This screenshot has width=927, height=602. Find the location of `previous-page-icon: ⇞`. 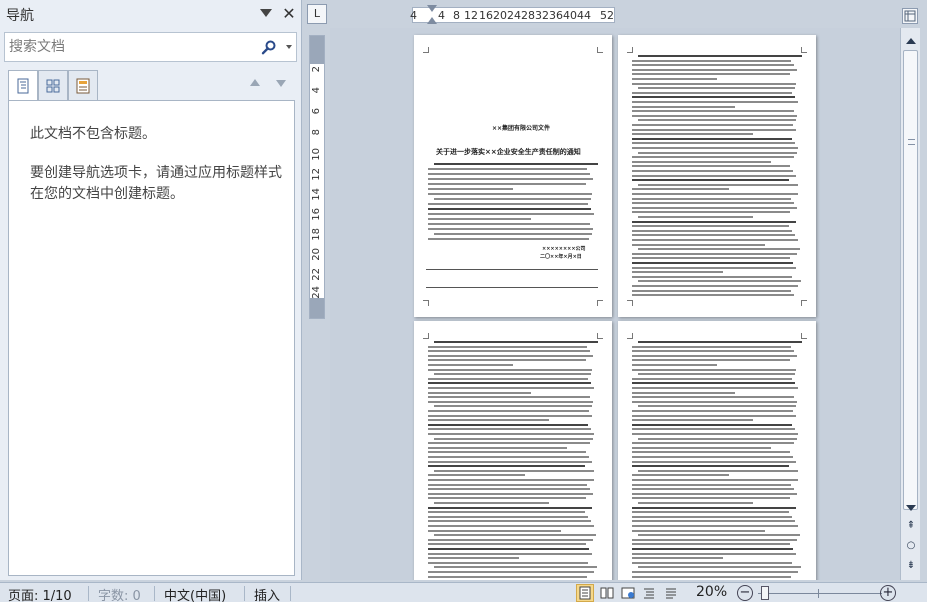

previous-page-icon: ⇞ is located at coordinates (911, 526).